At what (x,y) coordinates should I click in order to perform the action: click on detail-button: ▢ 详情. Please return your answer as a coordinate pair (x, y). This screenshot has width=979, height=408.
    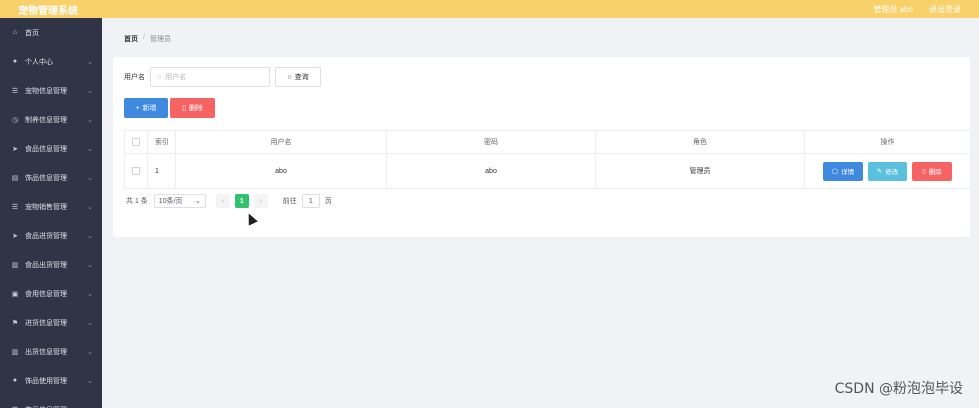
    Looking at the image, I should click on (843, 171).